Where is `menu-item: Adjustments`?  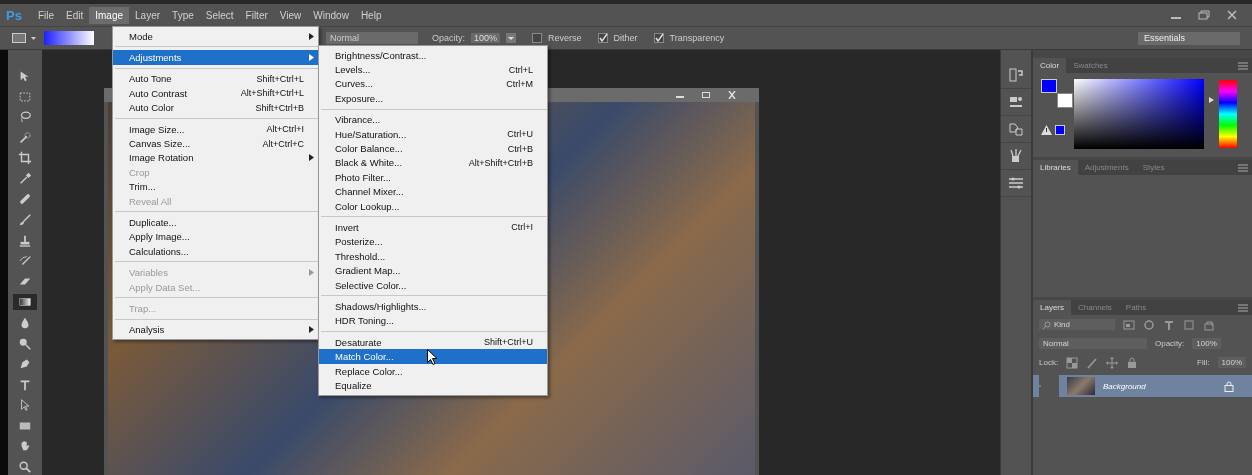 menu-item: Adjustments is located at coordinates (215, 57).